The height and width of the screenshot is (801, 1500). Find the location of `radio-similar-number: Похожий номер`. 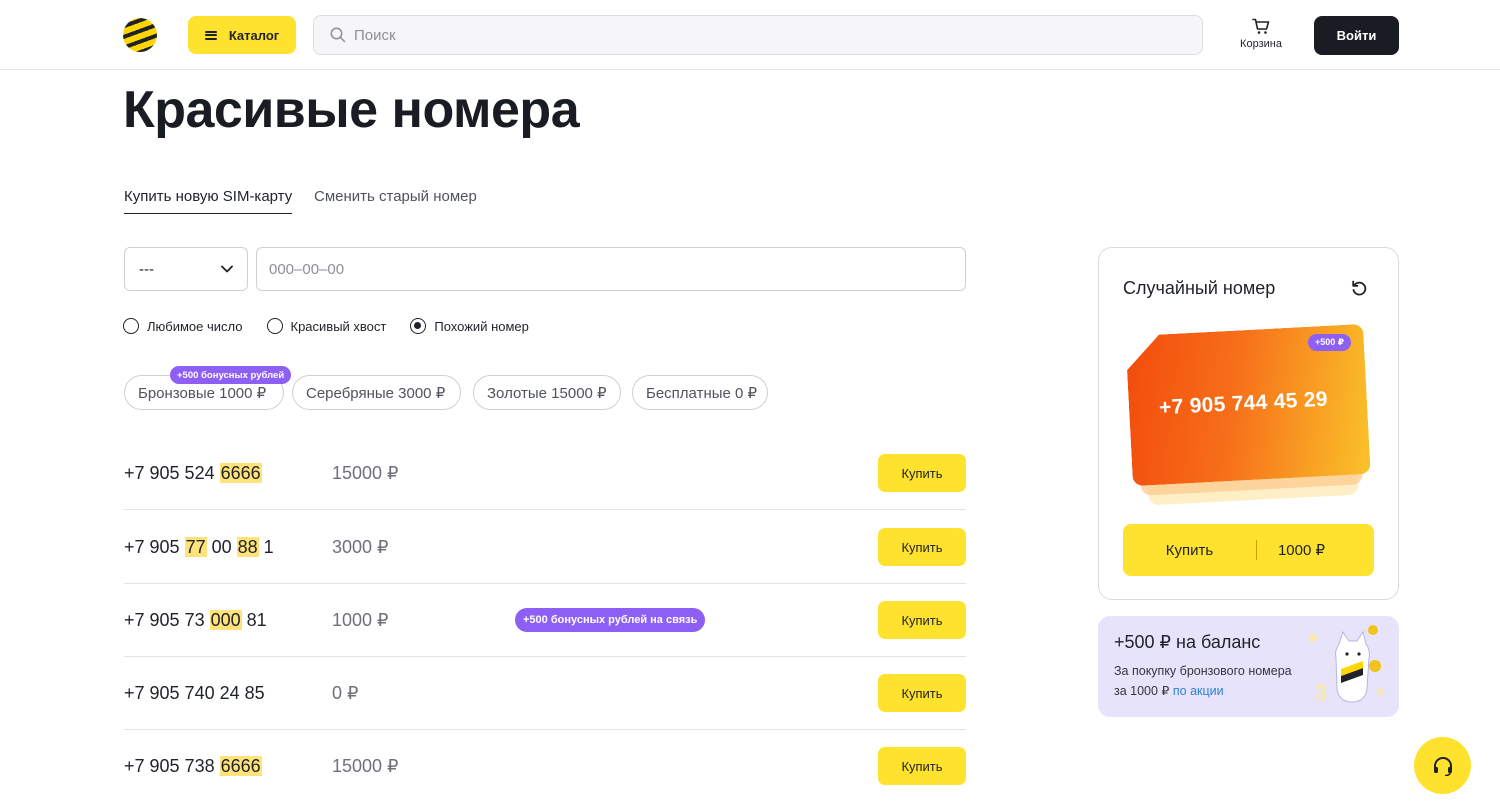

radio-similar-number: Похожий номер is located at coordinates (469, 326).